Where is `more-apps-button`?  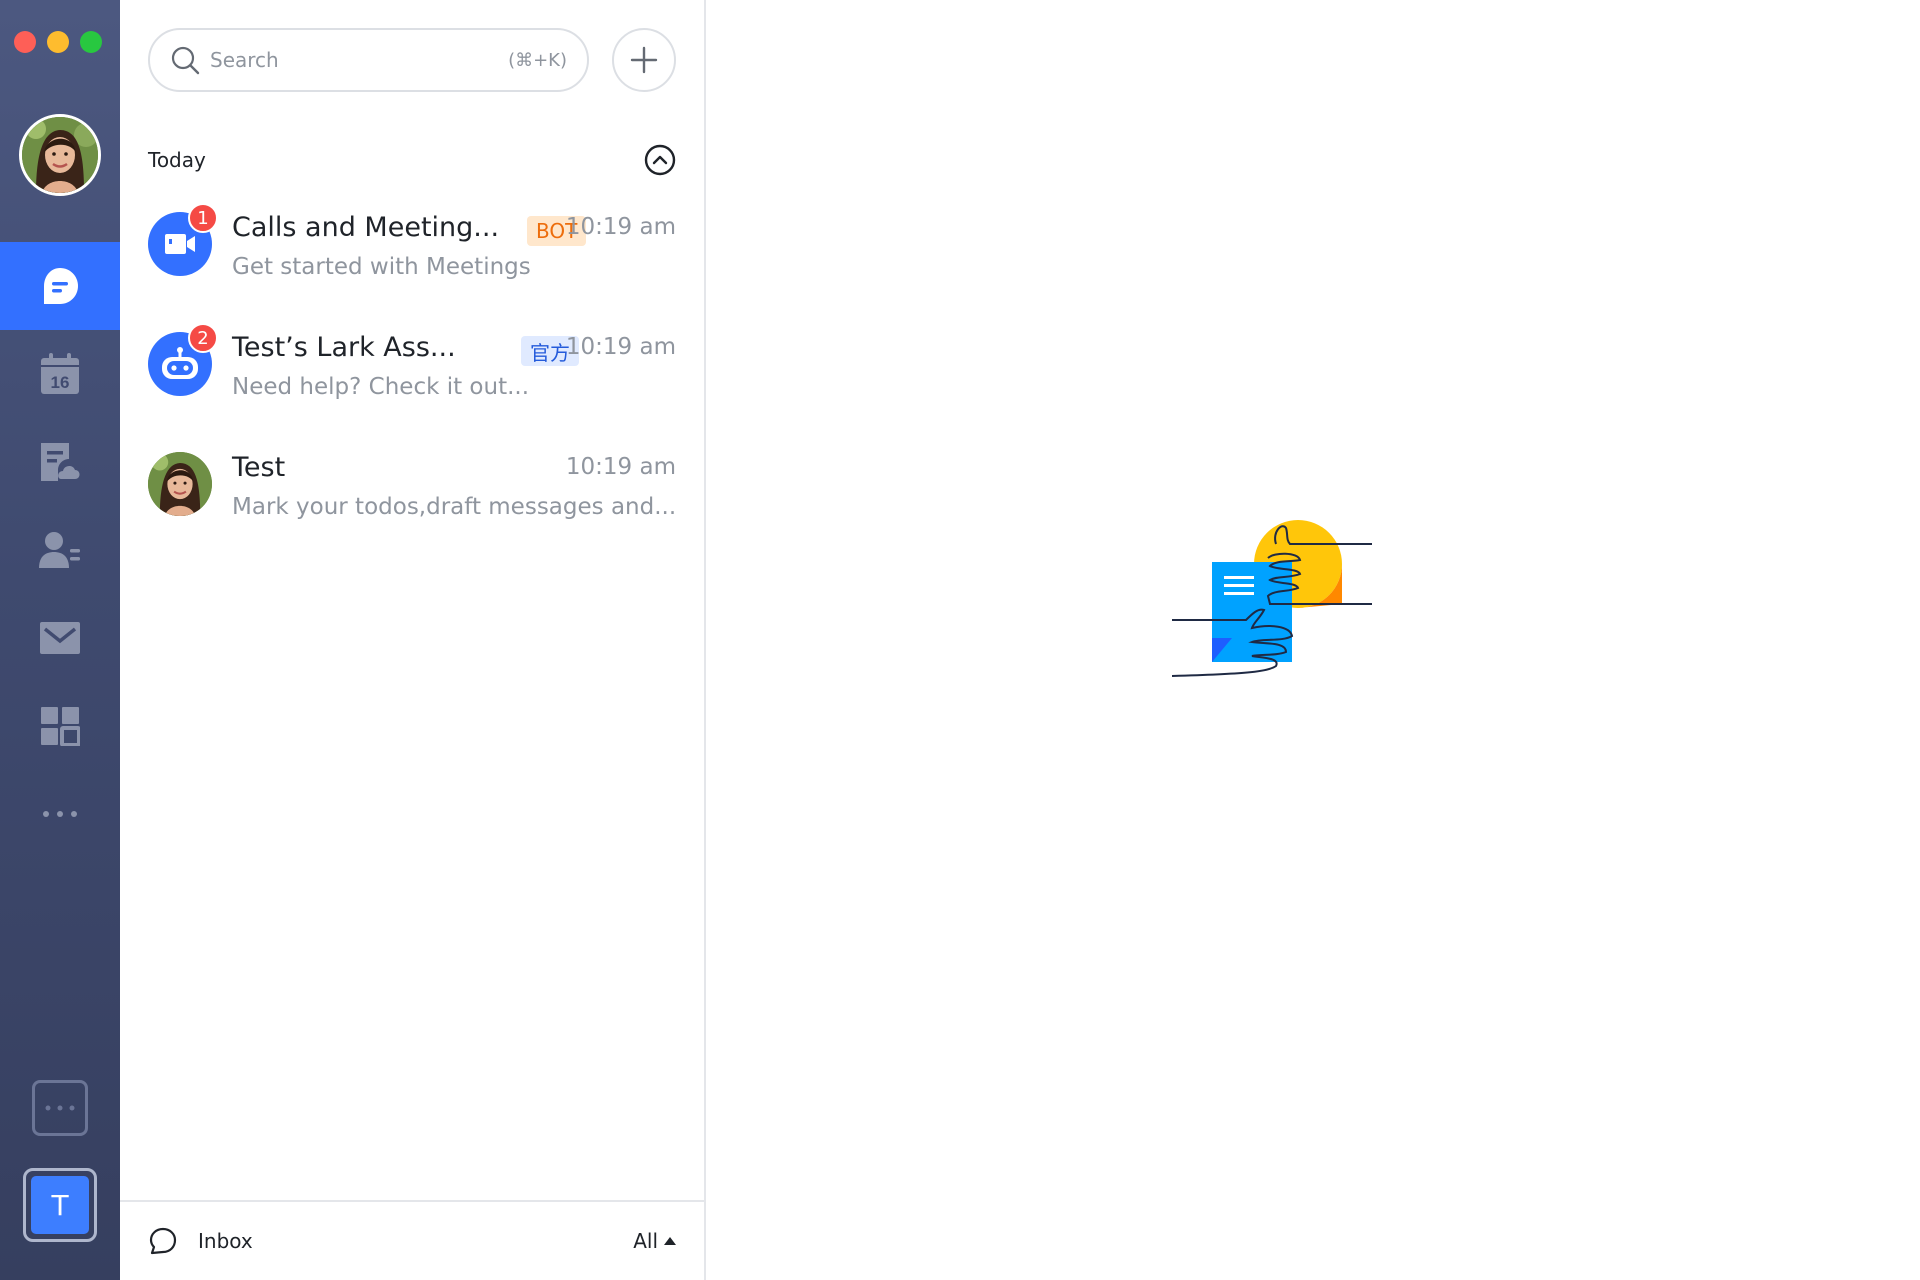 more-apps-button is located at coordinates (60, 1108).